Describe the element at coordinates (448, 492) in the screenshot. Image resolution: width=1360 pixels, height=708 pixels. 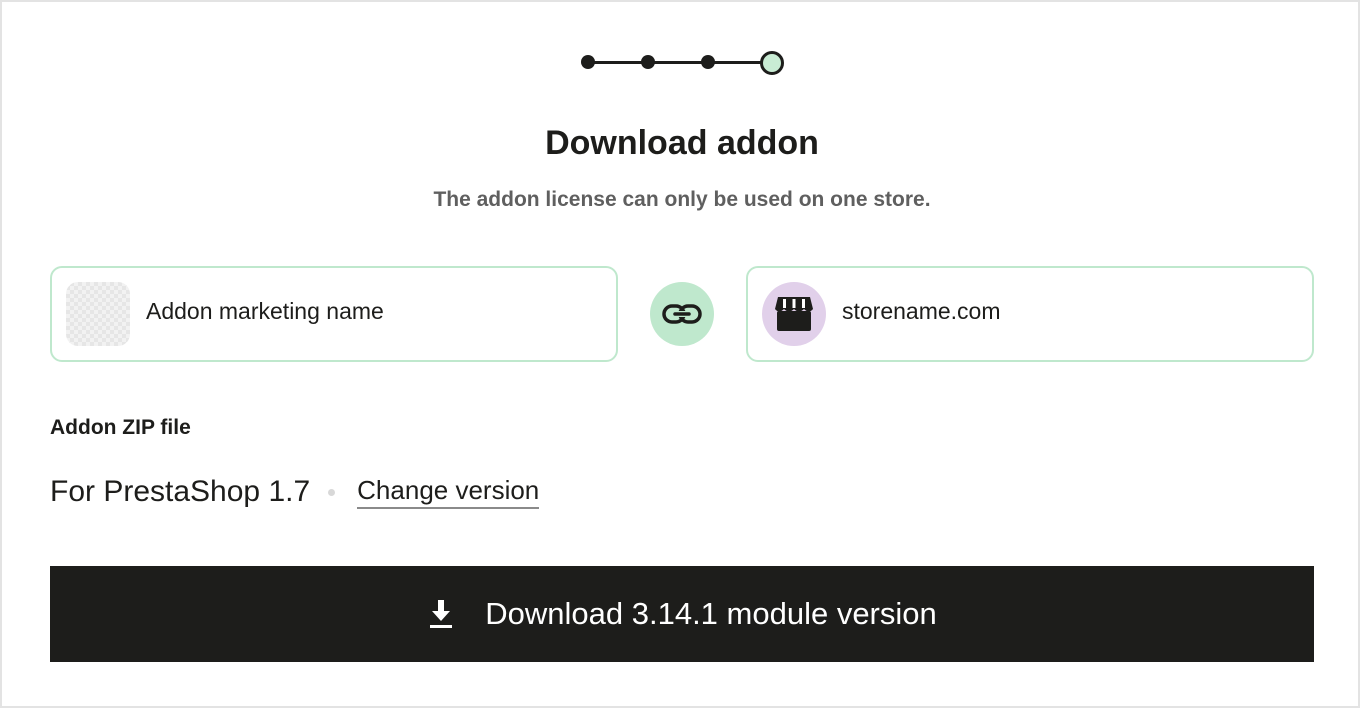
I see `change-version-link: Change version` at that location.